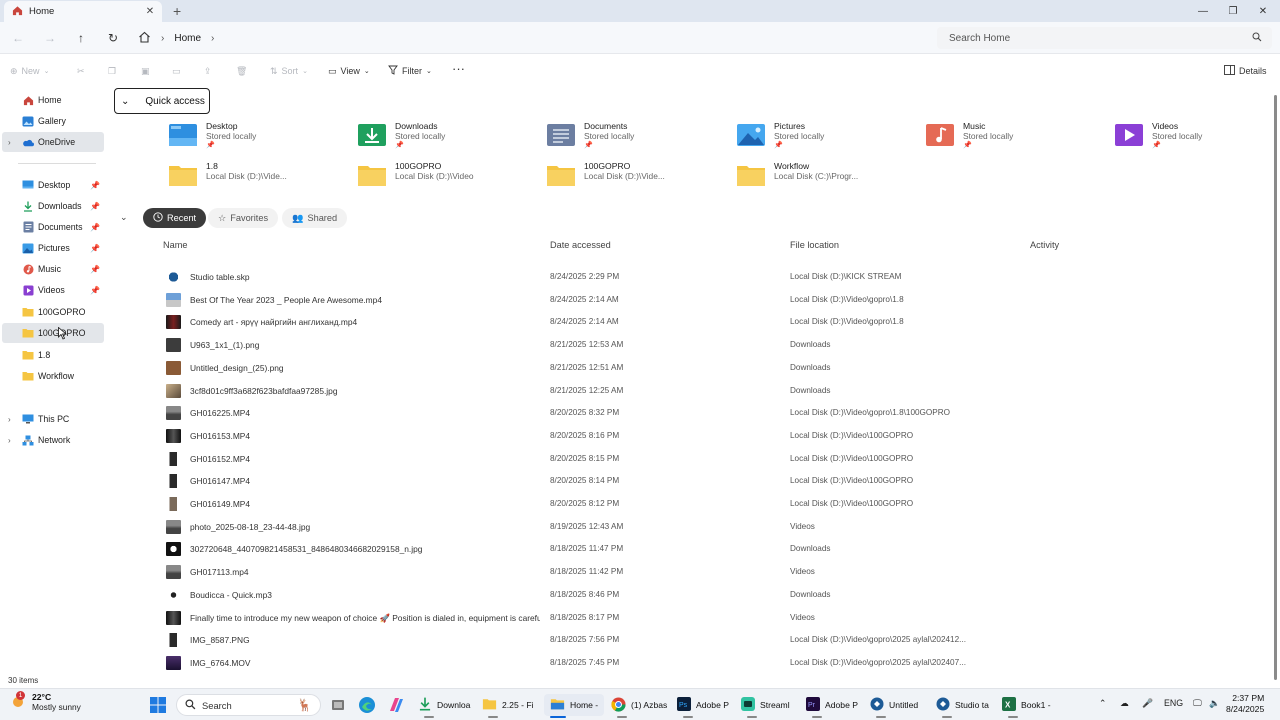  I want to click on sidebar-item-network: › Network, so click(53, 440).